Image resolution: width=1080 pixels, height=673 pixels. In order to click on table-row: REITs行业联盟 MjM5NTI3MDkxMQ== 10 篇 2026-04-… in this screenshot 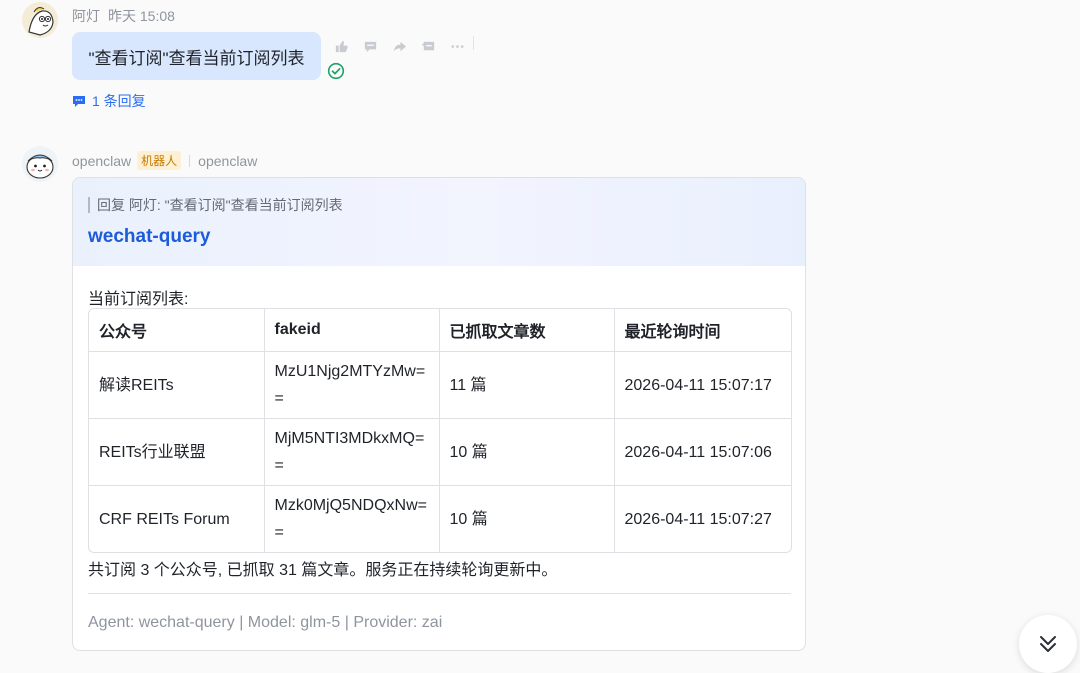, I will do `click(440, 452)`.